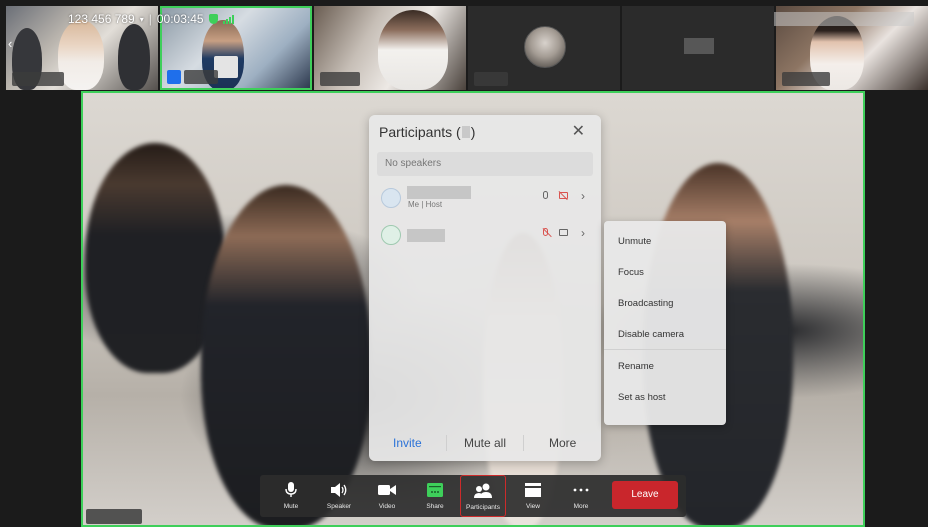 This screenshot has width=928, height=527. What do you see at coordinates (844, 19) in the screenshot?
I see `redacted-banner` at bounding box center [844, 19].